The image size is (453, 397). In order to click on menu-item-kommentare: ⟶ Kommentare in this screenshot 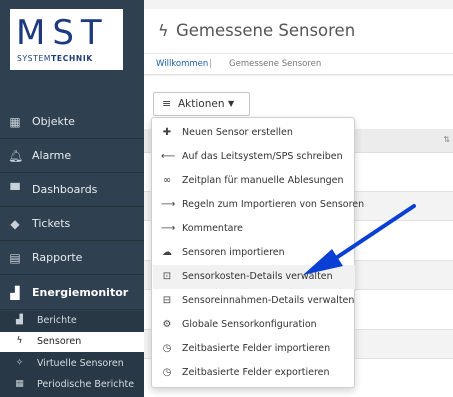, I will do `click(254, 229)`.